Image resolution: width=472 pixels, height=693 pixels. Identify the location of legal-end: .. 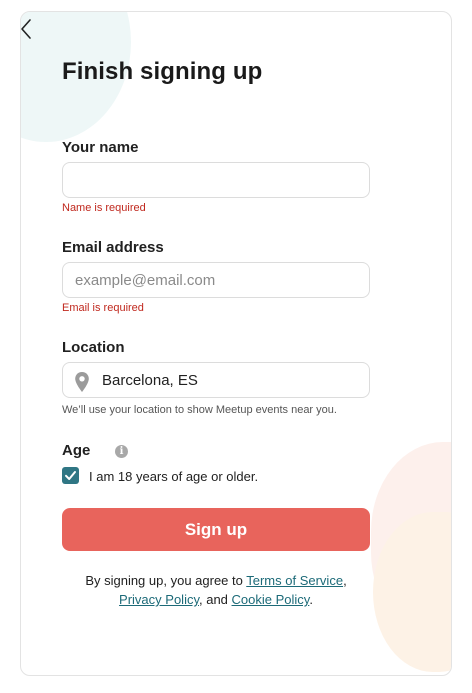
(311, 599).